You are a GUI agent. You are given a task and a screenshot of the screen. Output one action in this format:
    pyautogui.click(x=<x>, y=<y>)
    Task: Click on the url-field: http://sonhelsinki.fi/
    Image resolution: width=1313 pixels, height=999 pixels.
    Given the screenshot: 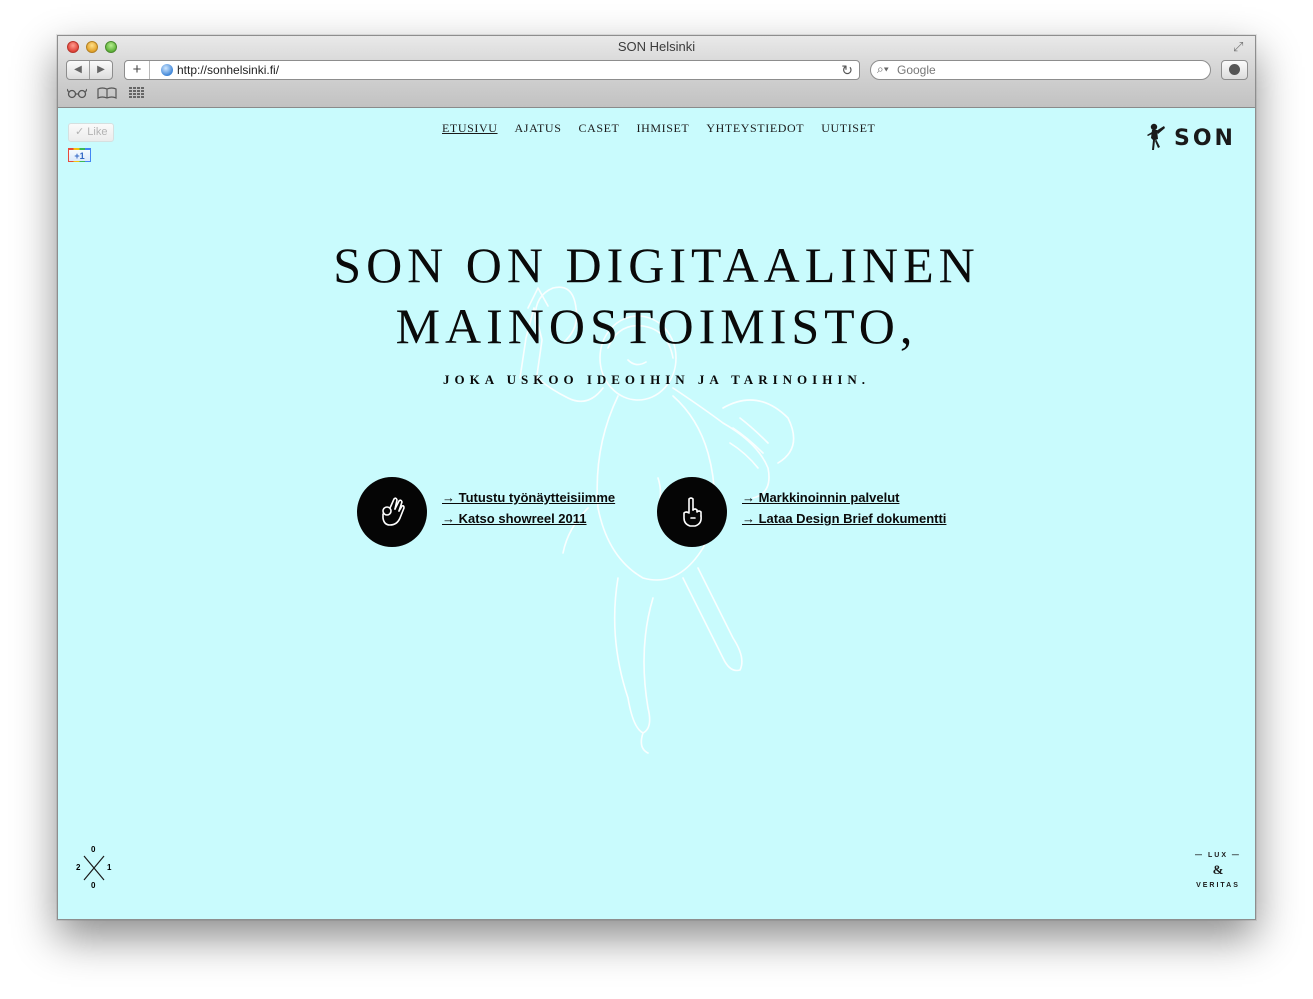 What is the action you would take?
    pyautogui.click(x=228, y=70)
    